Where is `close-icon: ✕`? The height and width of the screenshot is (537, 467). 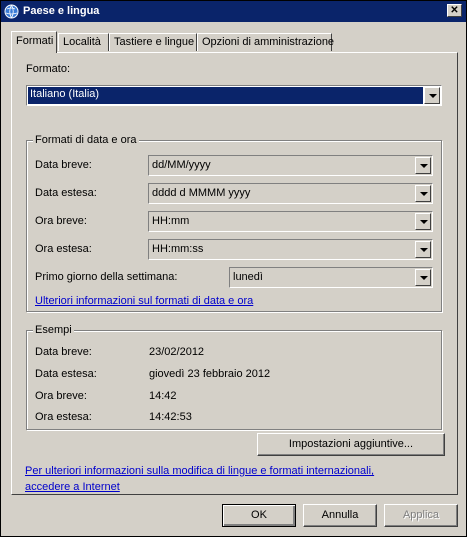 close-icon: ✕ is located at coordinates (454, 10).